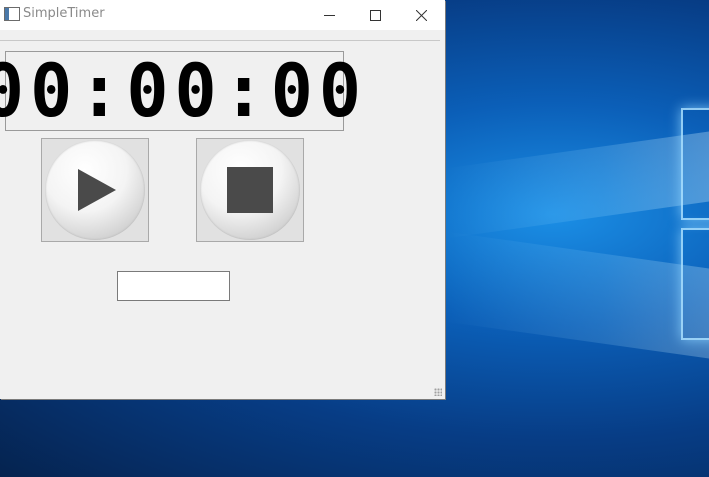 Image resolution: width=709 pixels, height=477 pixels. I want to click on minimize-button, so click(329, 15).